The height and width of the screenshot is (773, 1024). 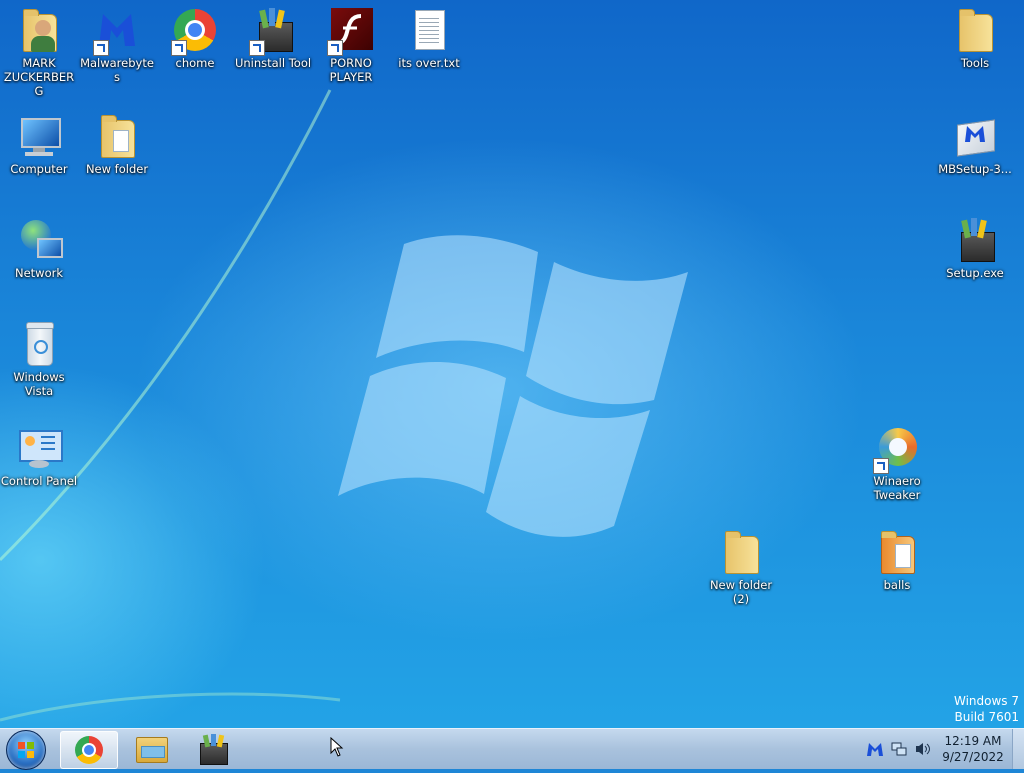 I want to click on taskbar-explorer-button, so click(x=152, y=749).